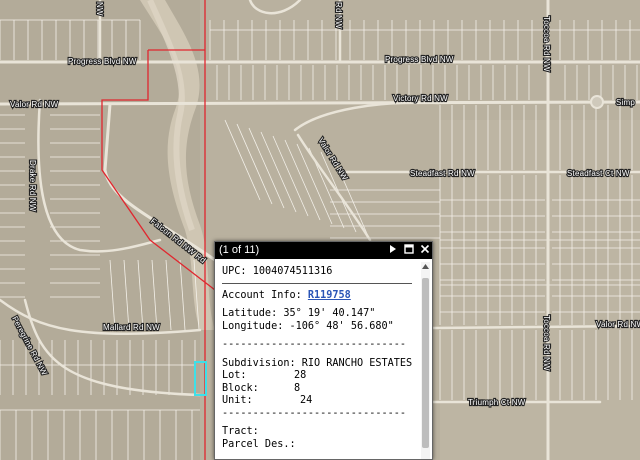  Describe the element at coordinates (323, 250) in the screenshot. I see `popup-title-bar: (1 of 11)` at that location.